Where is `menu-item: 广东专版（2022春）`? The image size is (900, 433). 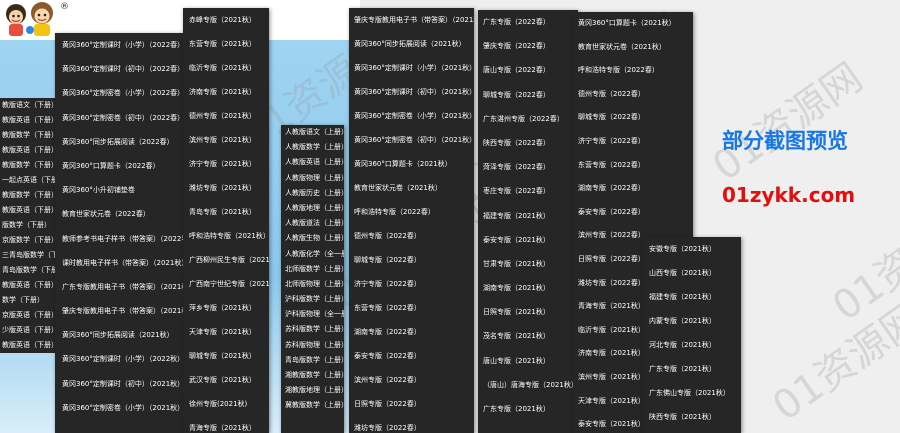
menu-item: 广东专版（2022春） is located at coordinates (528, 22).